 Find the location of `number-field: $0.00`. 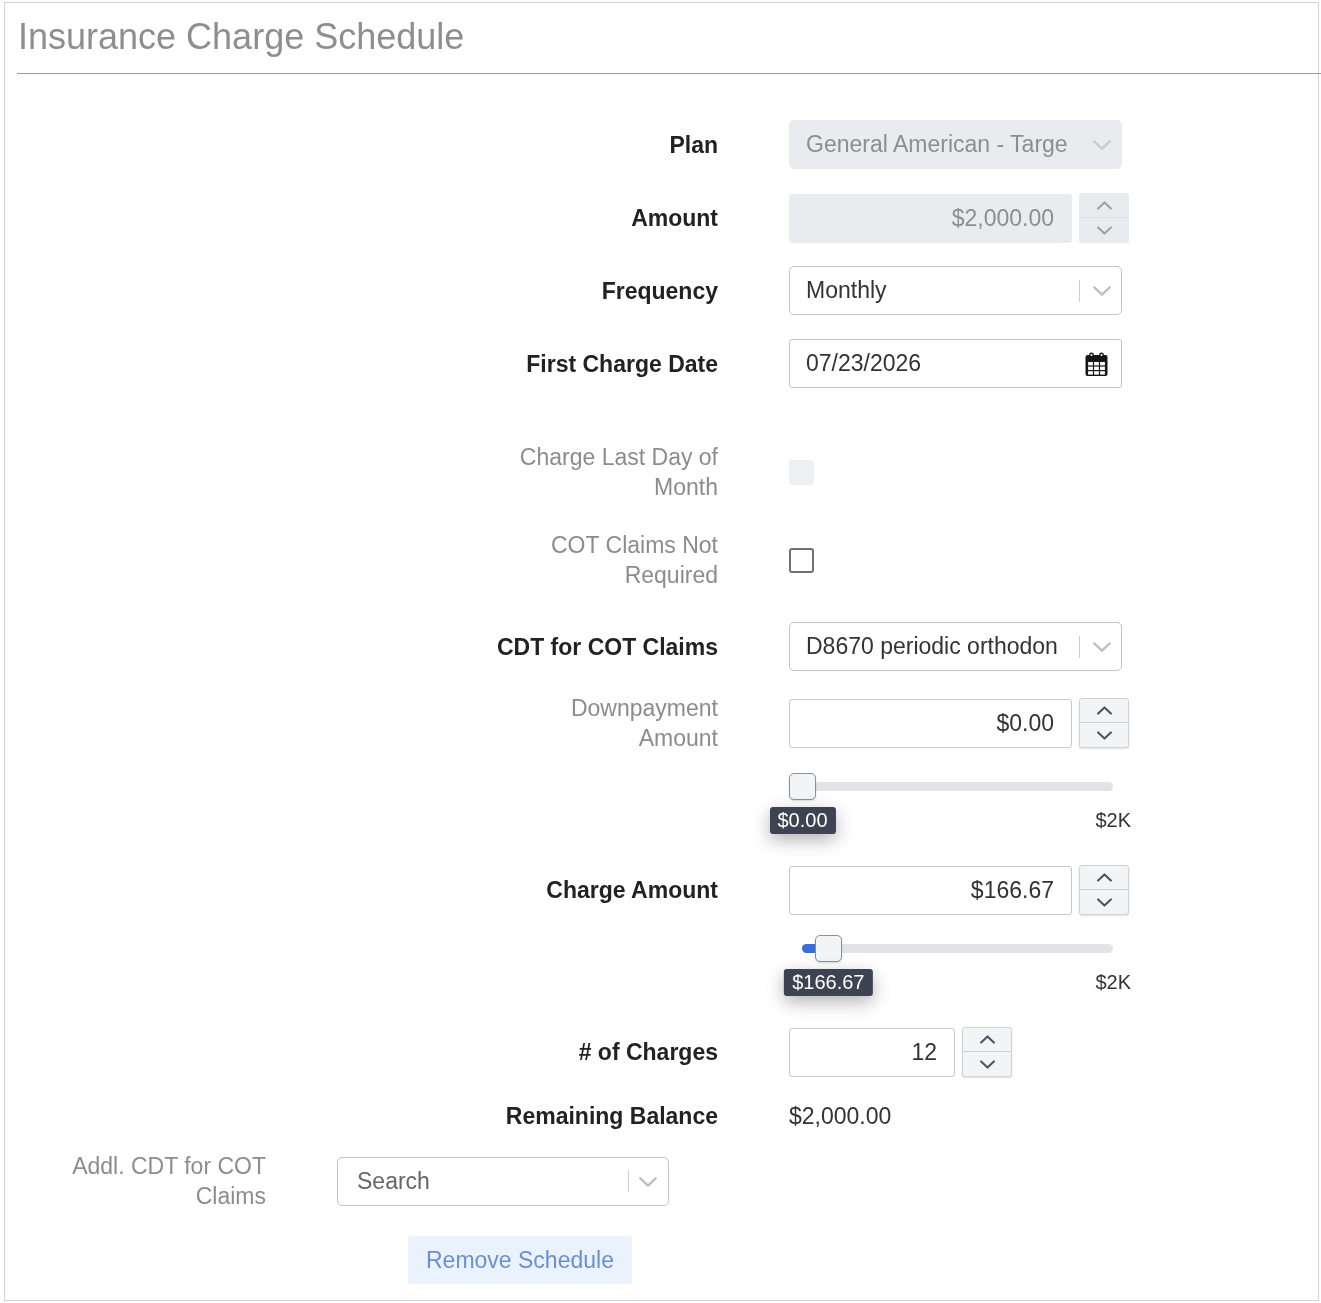

number-field: $0.00 is located at coordinates (930, 723).